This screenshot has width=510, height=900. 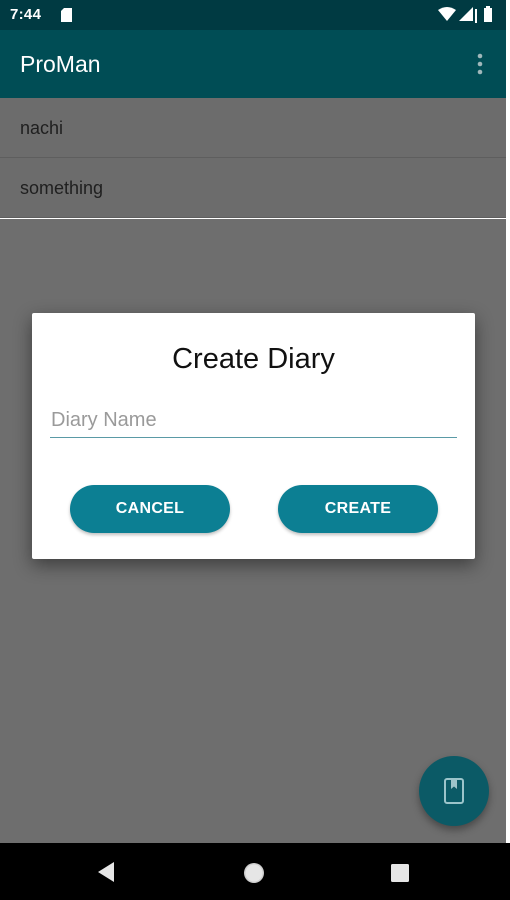 I want to click on create-button: CREATE, so click(x=358, y=509).